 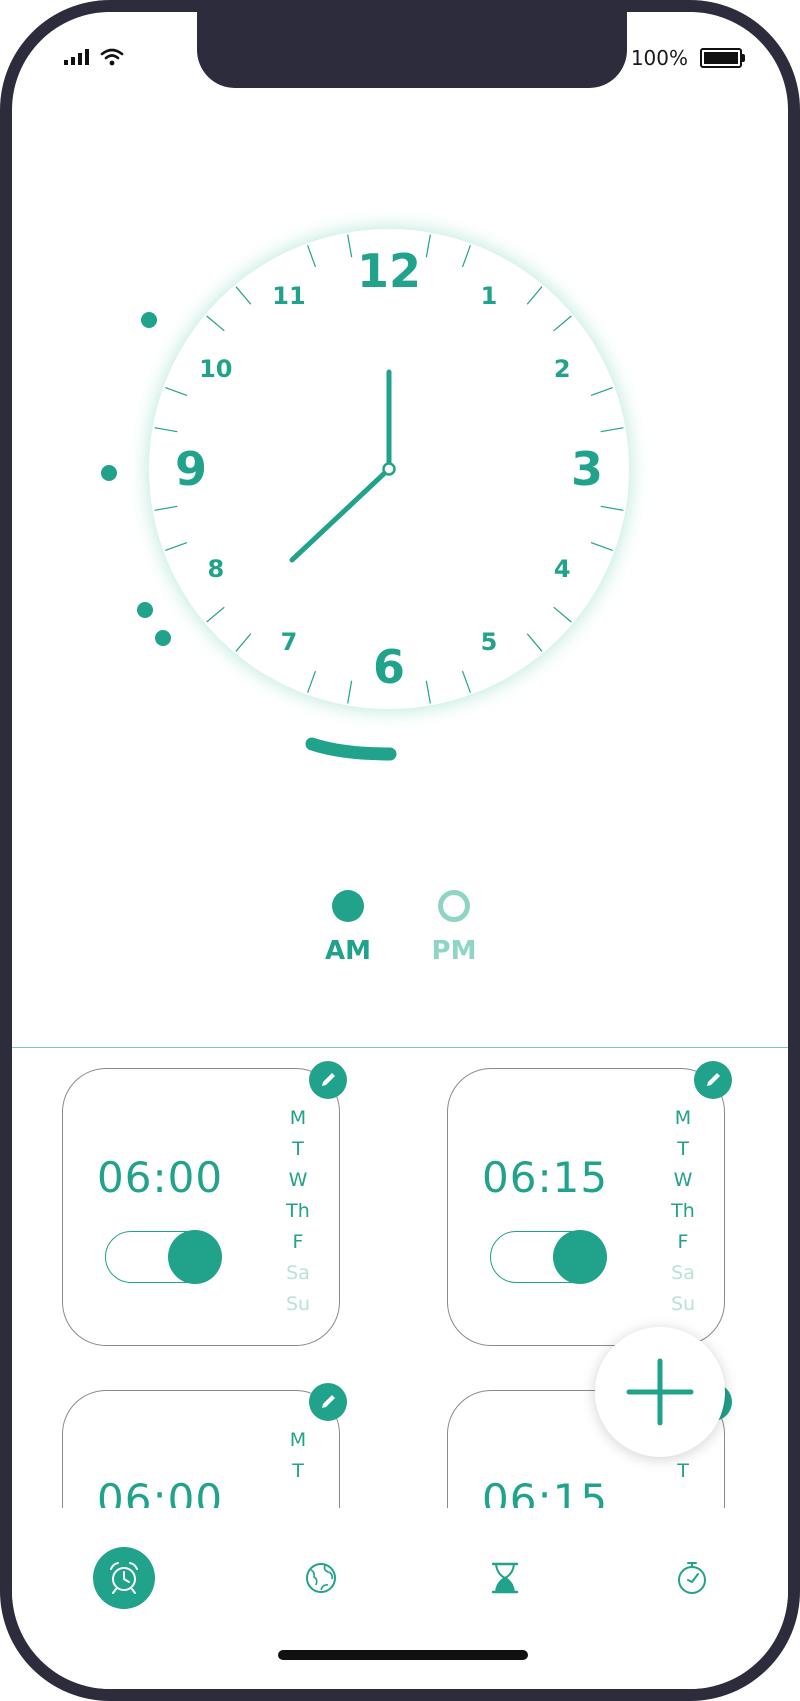 What do you see at coordinates (589, 1203) in the screenshot?
I see `alarm-card: 06:15 M T W Th F Sa Su` at bounding box center [589, 1203].